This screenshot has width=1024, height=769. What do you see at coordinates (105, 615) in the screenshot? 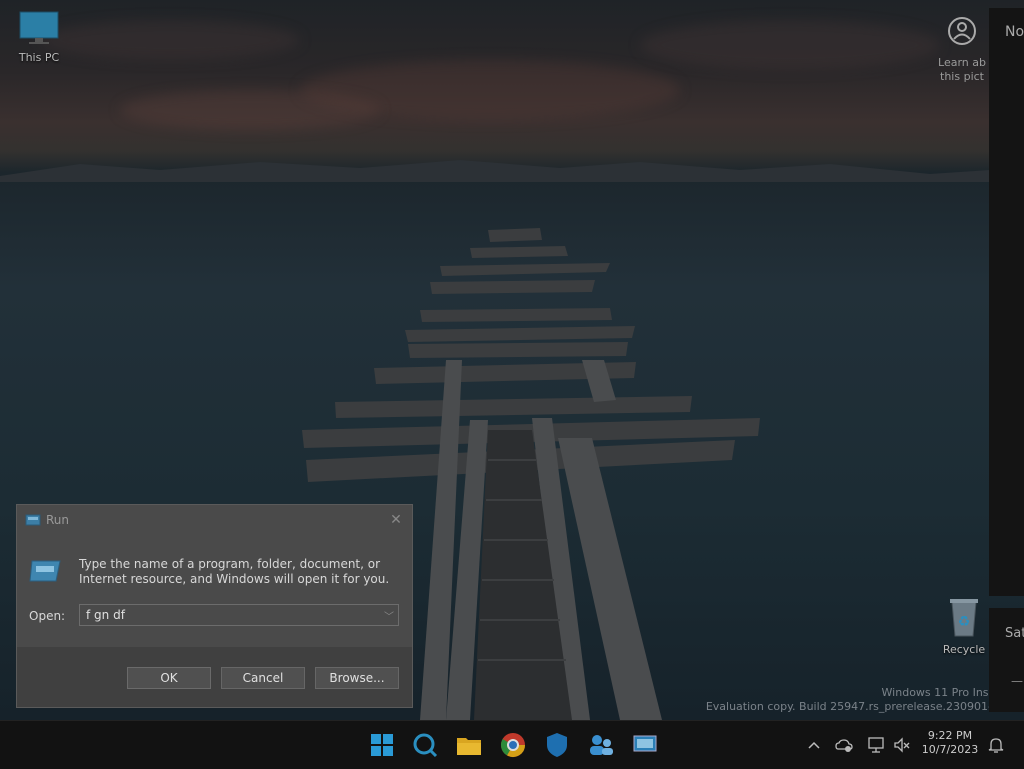
I see `open-input-value: f gn df` at bounding box center [105, 615].